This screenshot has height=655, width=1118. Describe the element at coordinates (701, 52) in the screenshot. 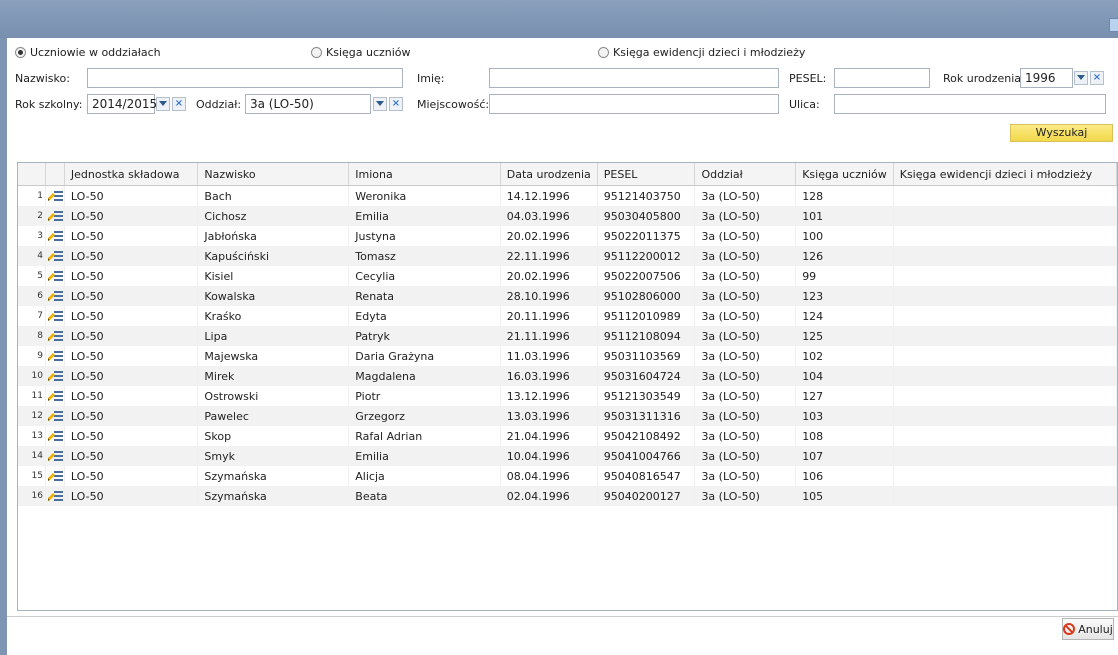

I see `radio-ksiega-ewidencji: Księga ewidencji dzieci i młodzieży` at that location.